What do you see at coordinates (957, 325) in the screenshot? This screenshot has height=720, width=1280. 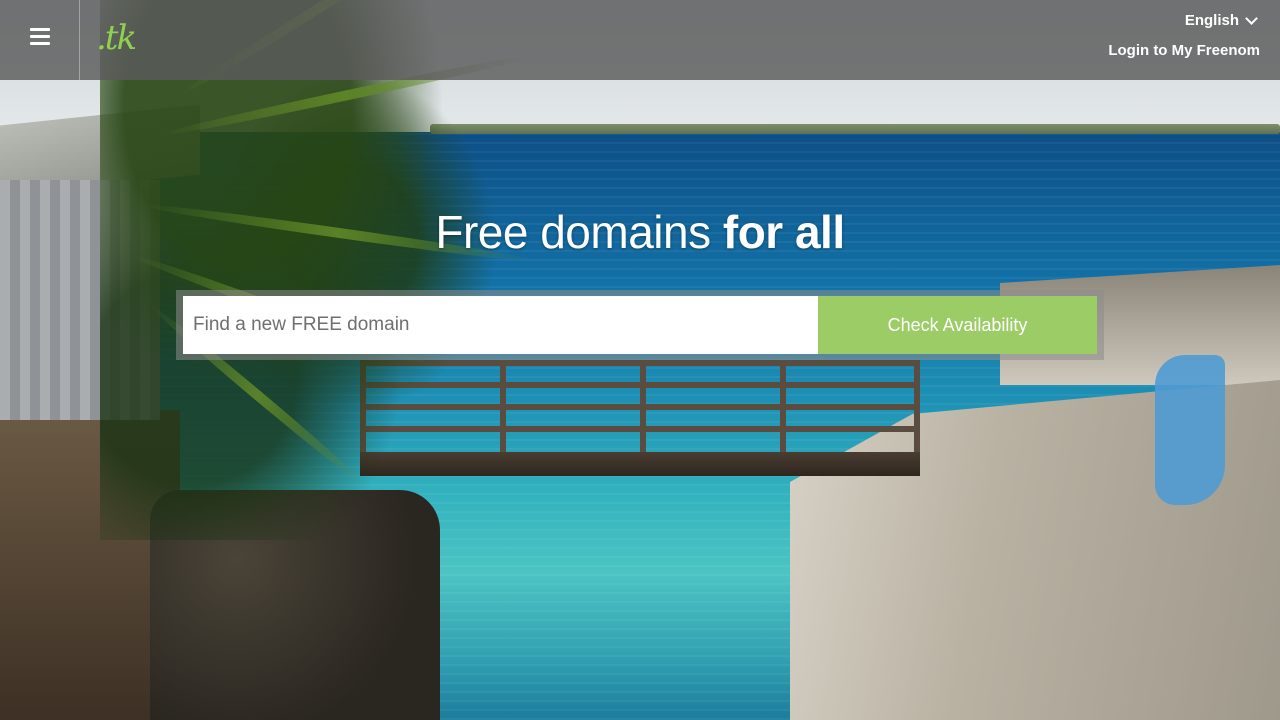 I see `check-availability-button: Check Availability` at bounding box center [957, 325].